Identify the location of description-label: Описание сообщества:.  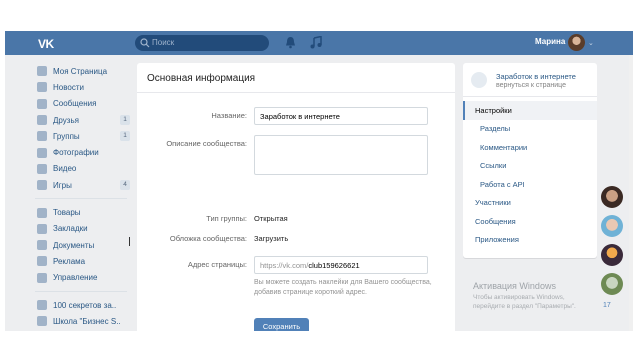
(206, 143).